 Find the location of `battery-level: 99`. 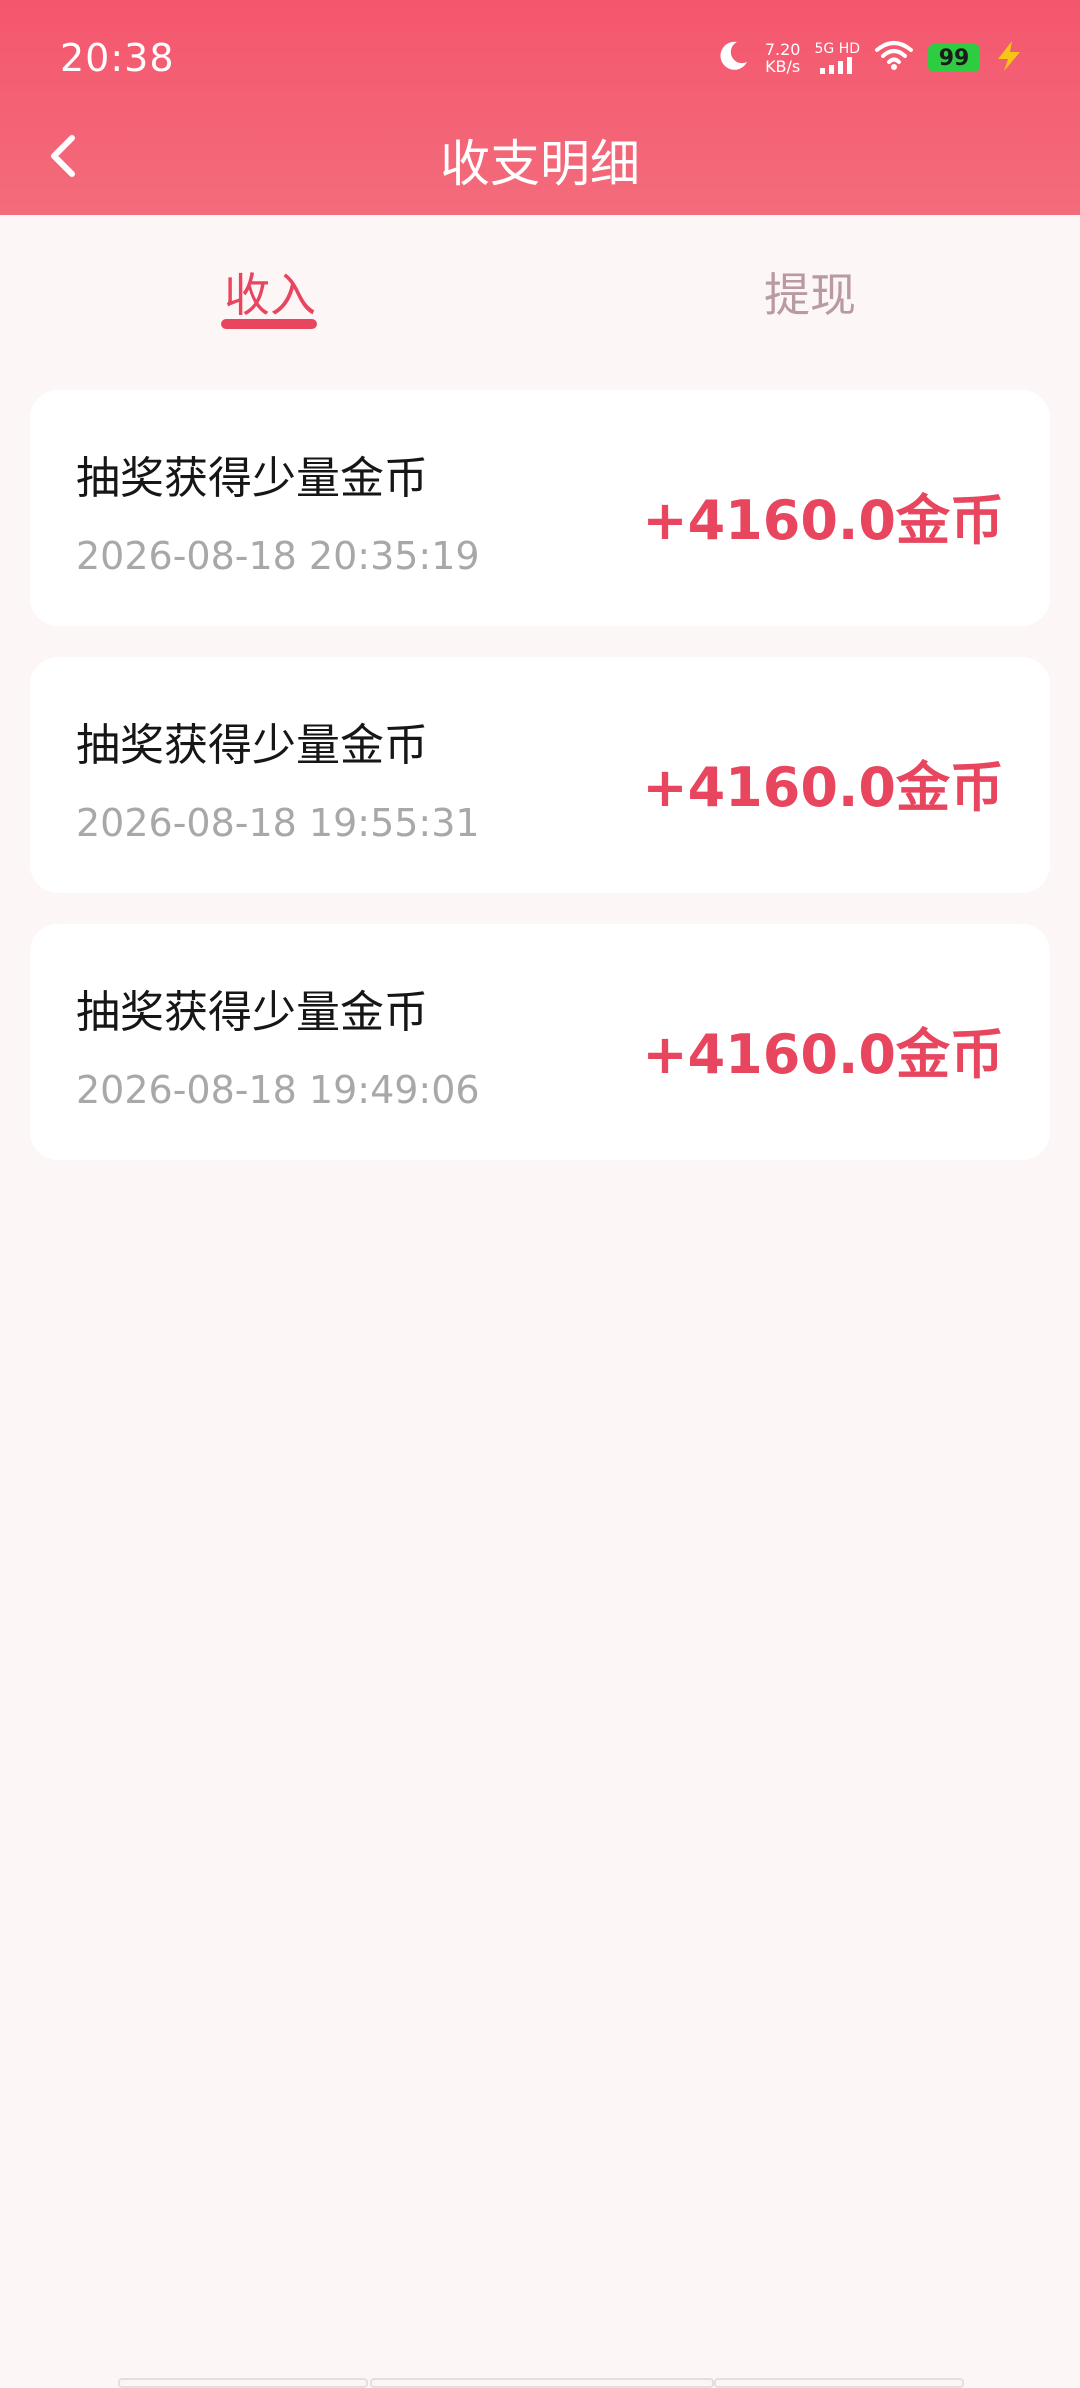

battery-level: 99 is located at coordinates (954, 58).